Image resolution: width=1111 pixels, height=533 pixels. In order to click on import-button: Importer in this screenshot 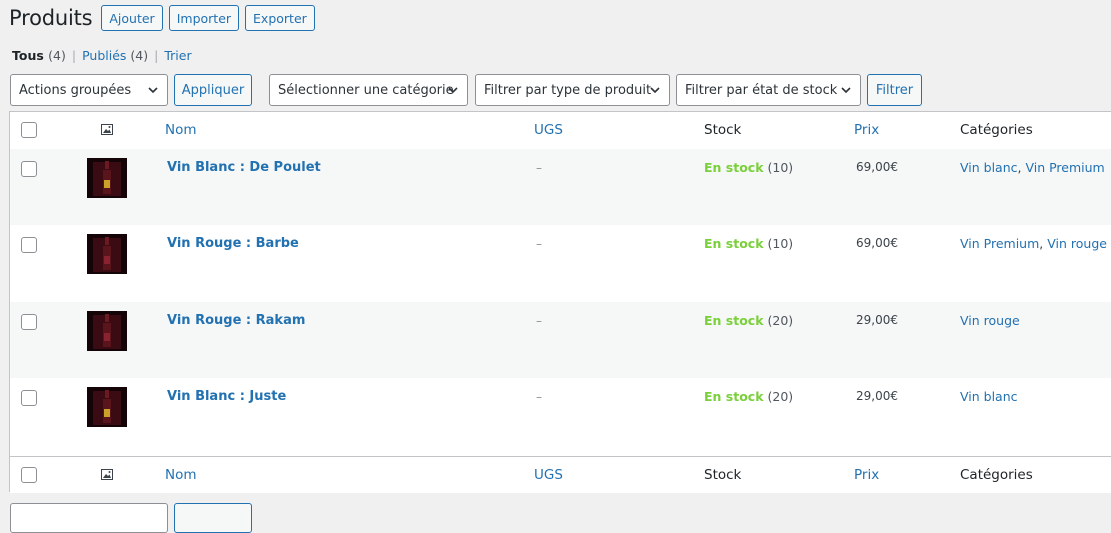, I will do `click(204, 18)`.